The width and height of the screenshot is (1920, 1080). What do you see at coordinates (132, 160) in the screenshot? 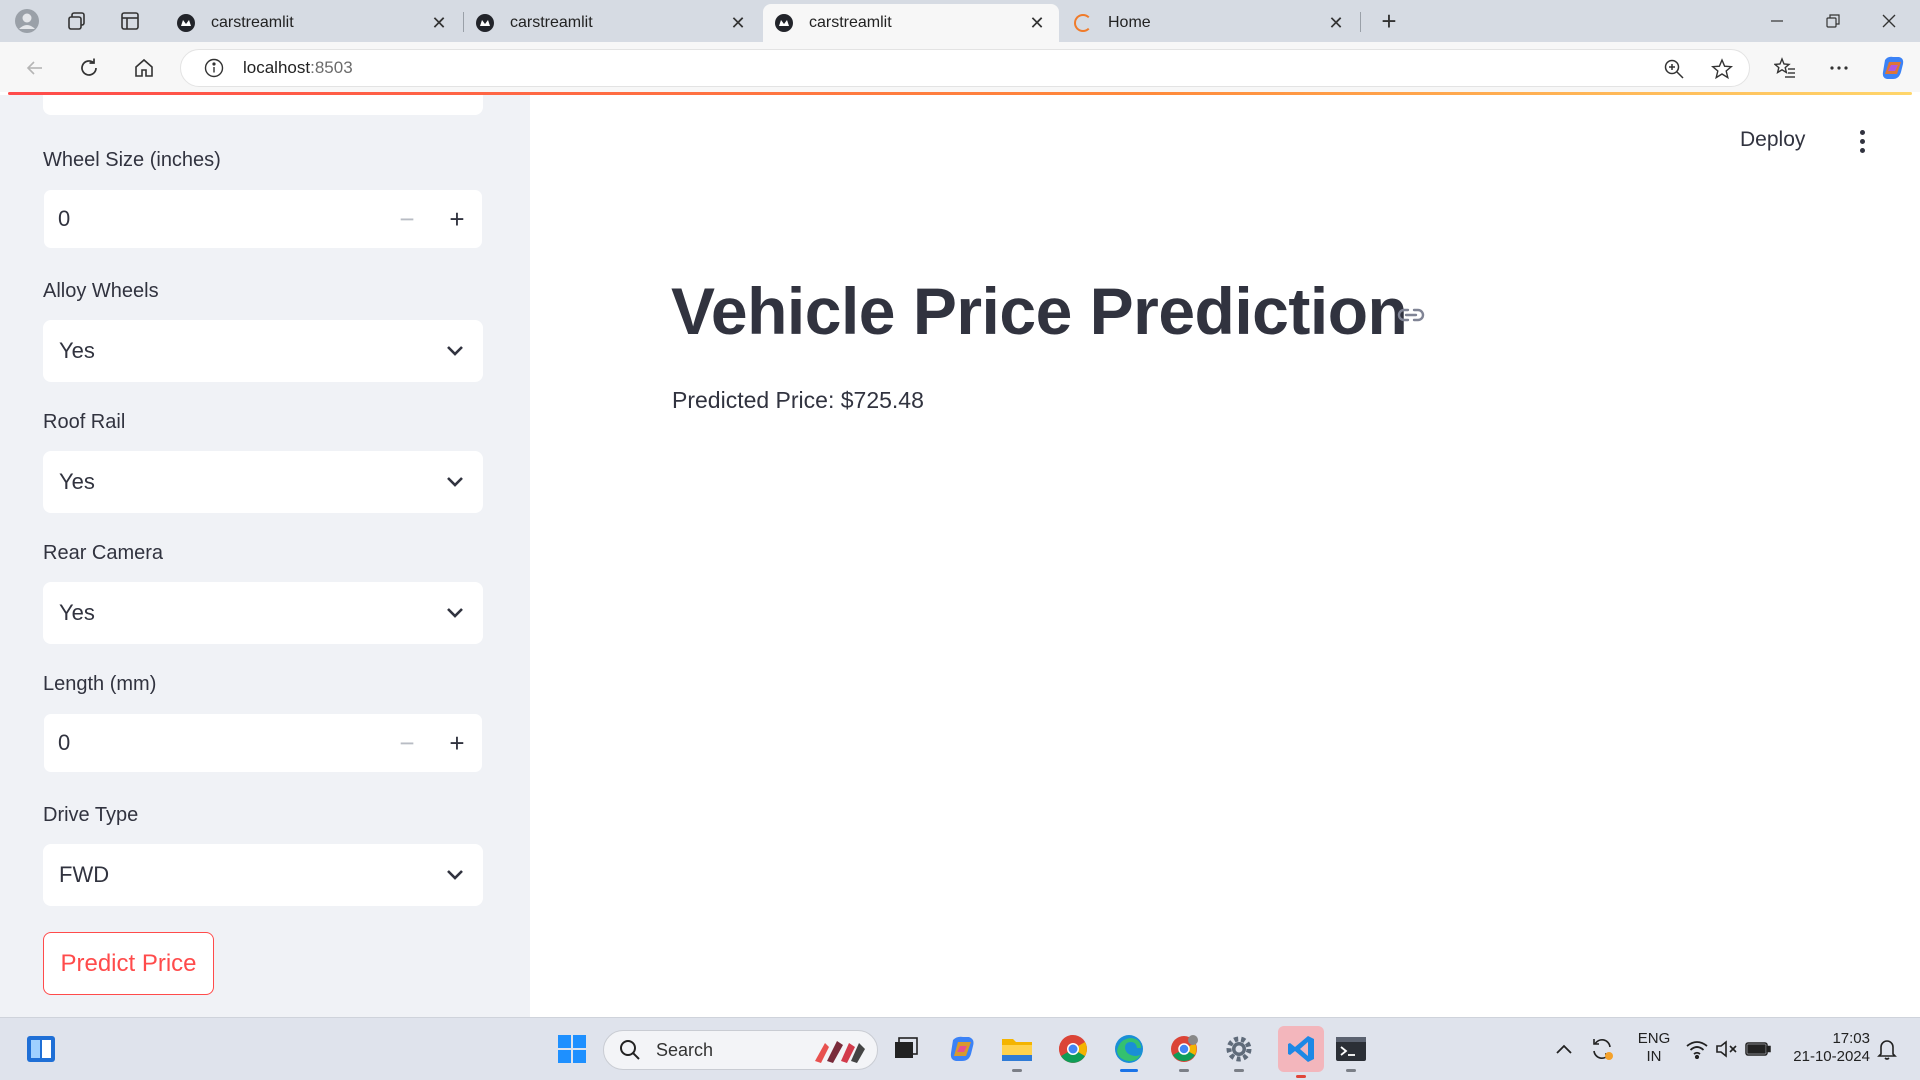
I see `wheel-size-label: Wheel Size (inches)` at bounding box center [132, 160].